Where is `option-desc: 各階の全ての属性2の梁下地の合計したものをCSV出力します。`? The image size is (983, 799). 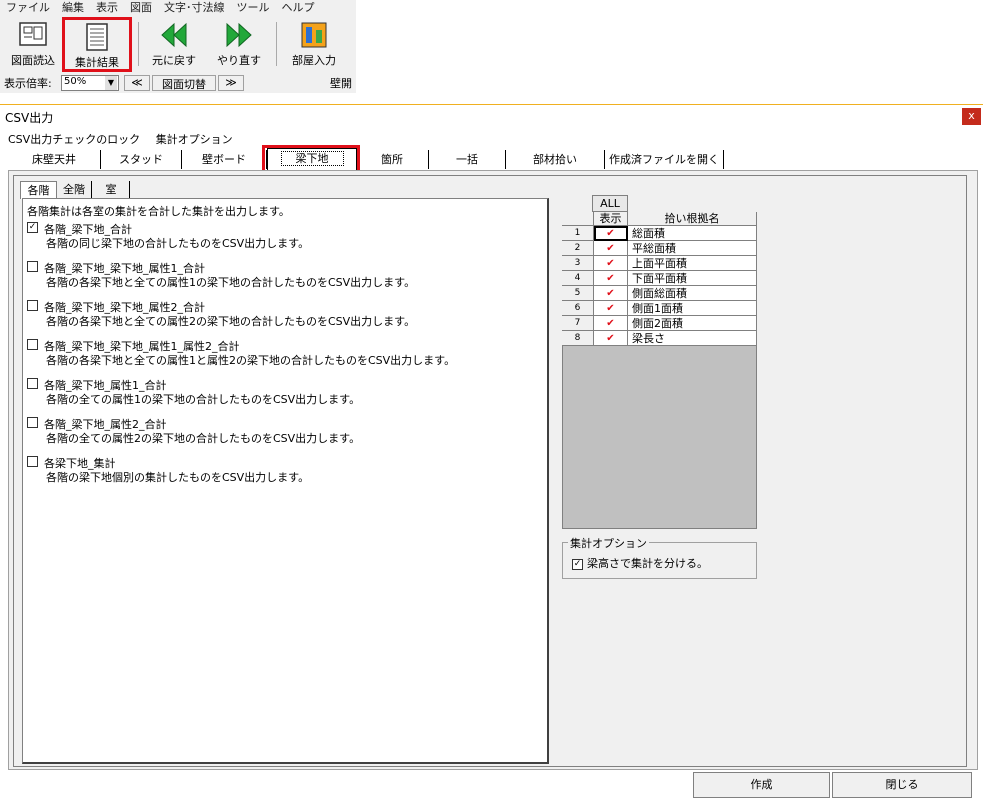
option-desc: 各階の全ての属性2の梁下地の合計したものをCSV出力します。 is located at coordinates (203, 438).